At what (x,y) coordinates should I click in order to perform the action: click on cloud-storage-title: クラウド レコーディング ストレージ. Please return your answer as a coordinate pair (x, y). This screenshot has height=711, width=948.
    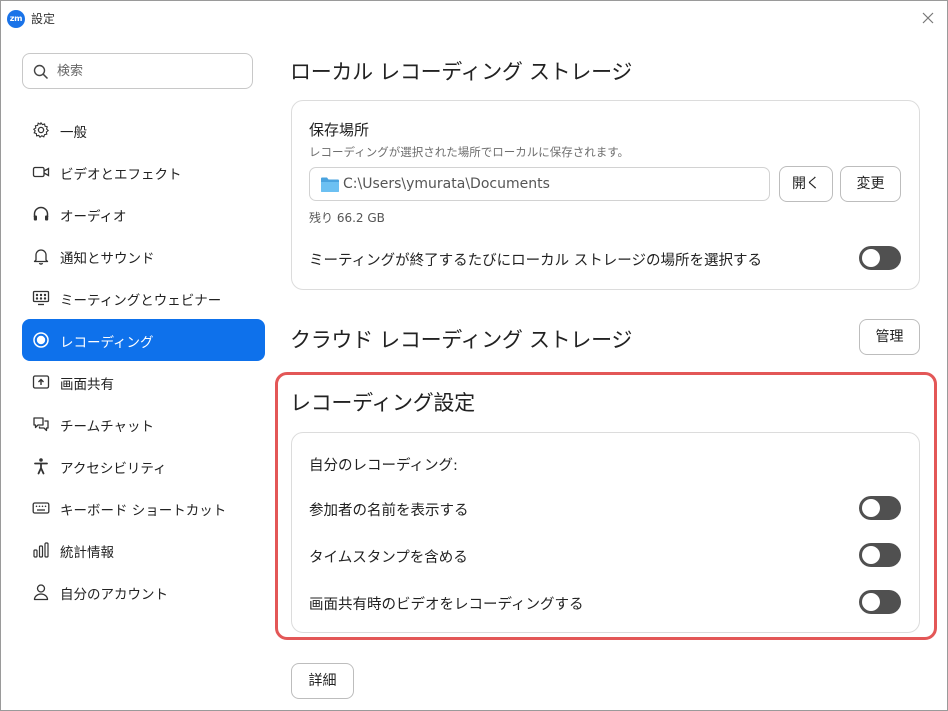
    Looking at the image, I should click on (461, 340).